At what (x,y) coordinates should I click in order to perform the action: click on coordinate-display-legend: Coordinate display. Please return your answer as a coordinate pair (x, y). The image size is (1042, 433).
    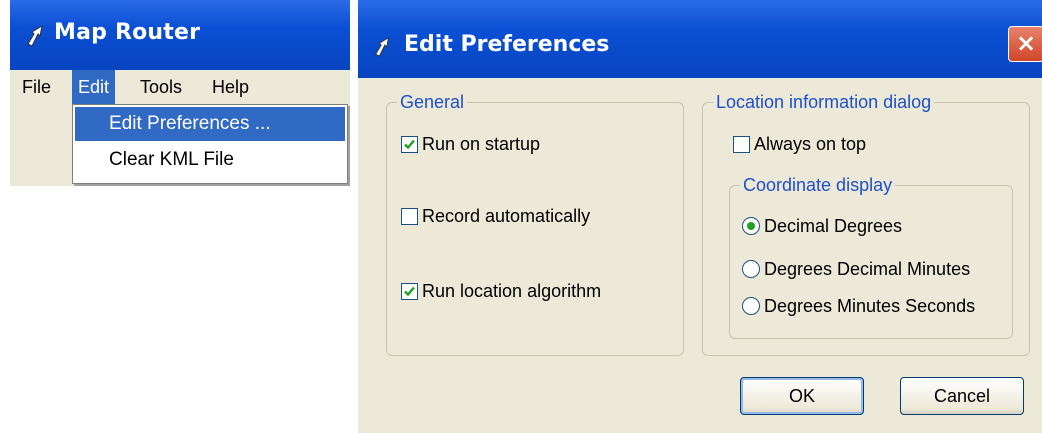
    Looking at the image, I should click on (818, 185).